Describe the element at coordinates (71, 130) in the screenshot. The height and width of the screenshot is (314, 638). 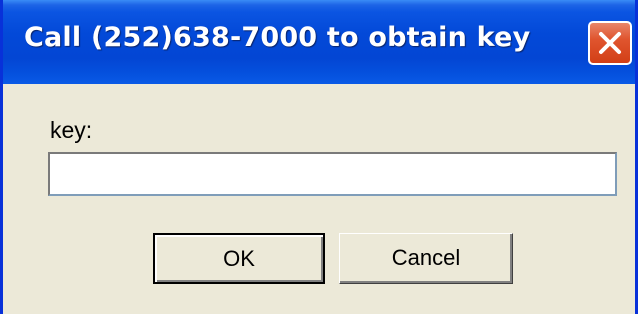
I see `key-label: key:` at that location.